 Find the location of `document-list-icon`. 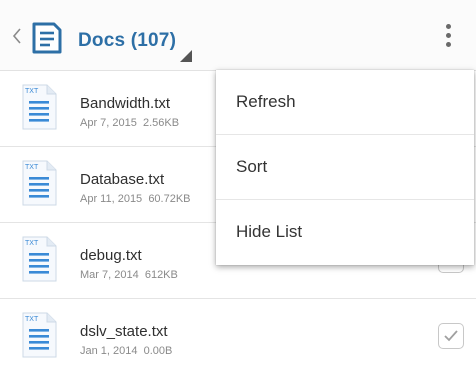

document-list-icon is located at coordinates (47, 38).